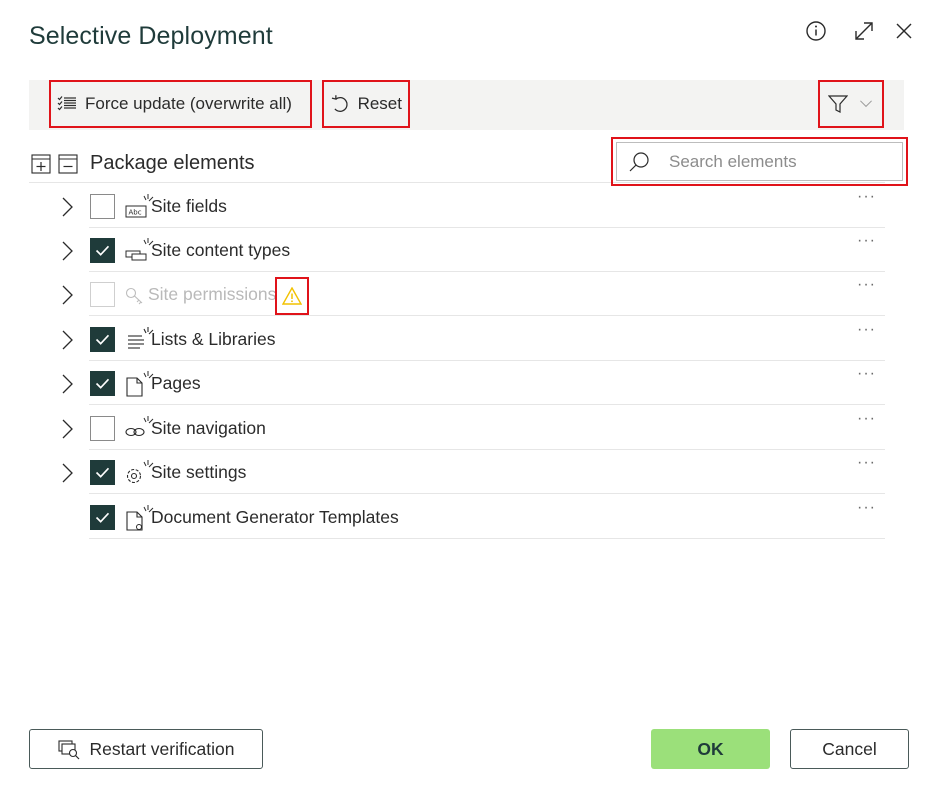  Describe the element at coordinates (140, 518) in the screenshot. I see `document-template-icon` at that location.